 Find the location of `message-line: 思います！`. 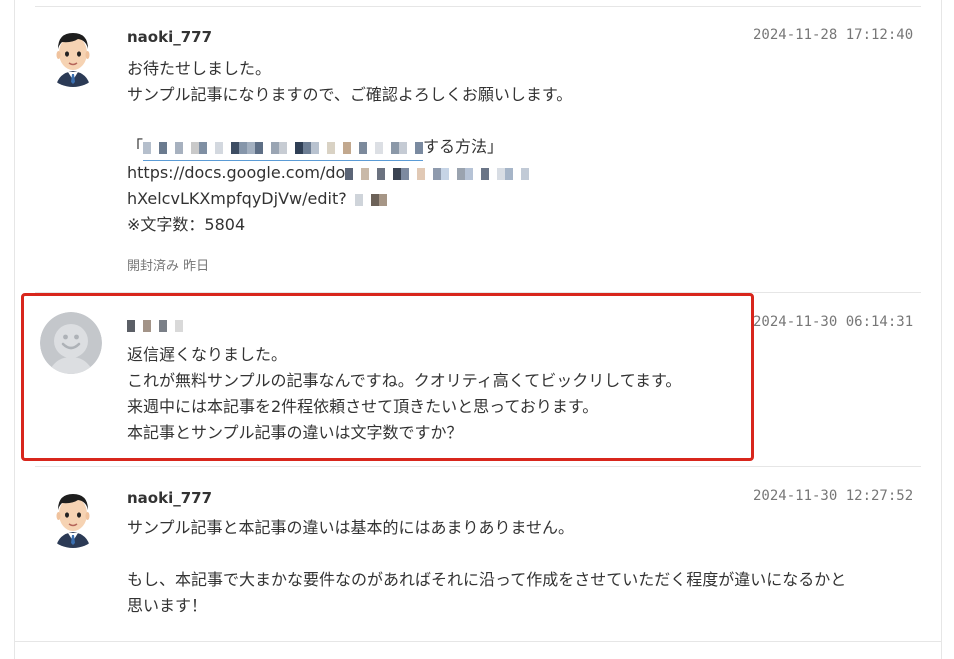

message-line: 思います！ is located at coordinates (167, 605).